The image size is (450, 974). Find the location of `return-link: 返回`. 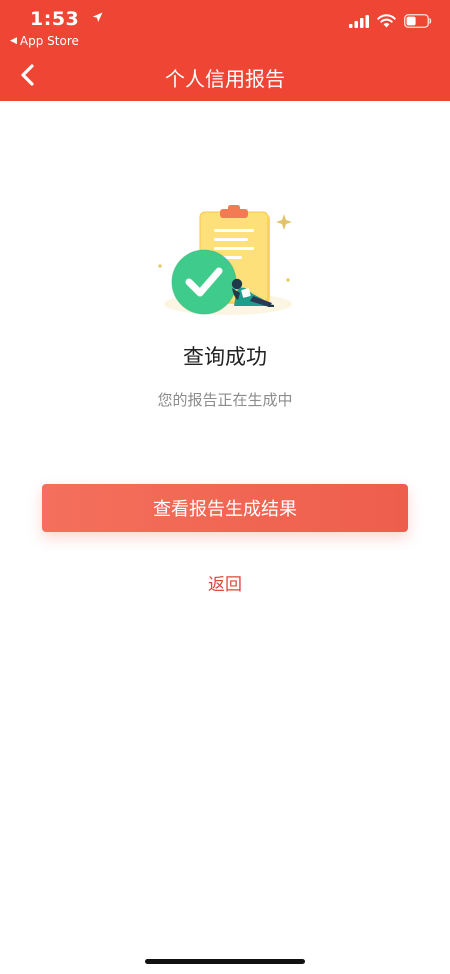

return-link: 返回 is located at coordinates (225, 582).